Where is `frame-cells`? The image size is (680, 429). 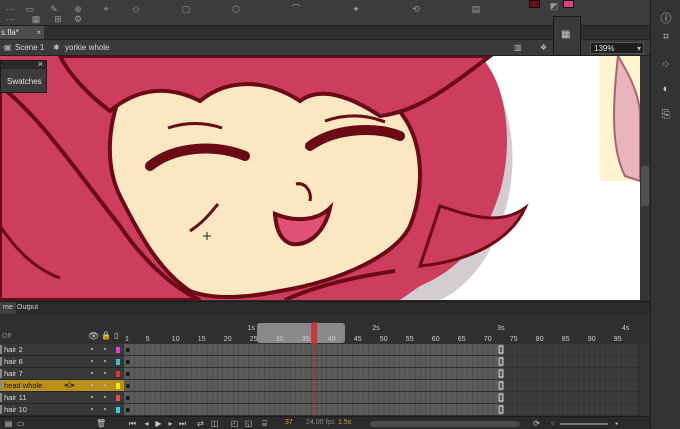 frame-cells is located at coordinates (381, 380).